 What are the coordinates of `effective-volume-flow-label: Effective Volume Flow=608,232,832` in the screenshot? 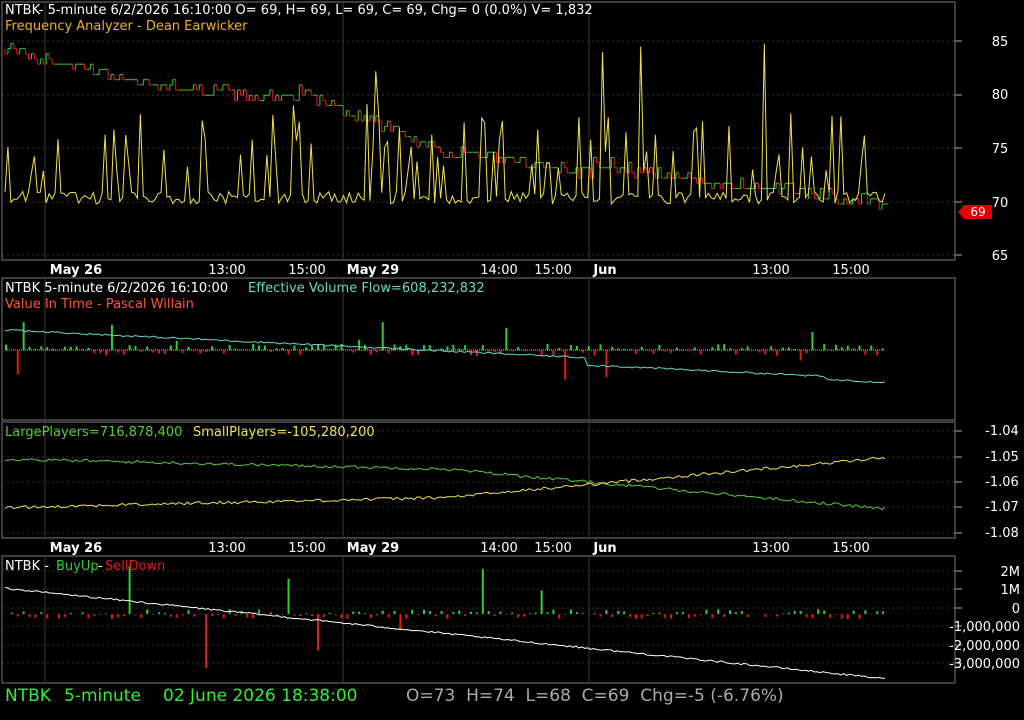 It's located at (366, 288).